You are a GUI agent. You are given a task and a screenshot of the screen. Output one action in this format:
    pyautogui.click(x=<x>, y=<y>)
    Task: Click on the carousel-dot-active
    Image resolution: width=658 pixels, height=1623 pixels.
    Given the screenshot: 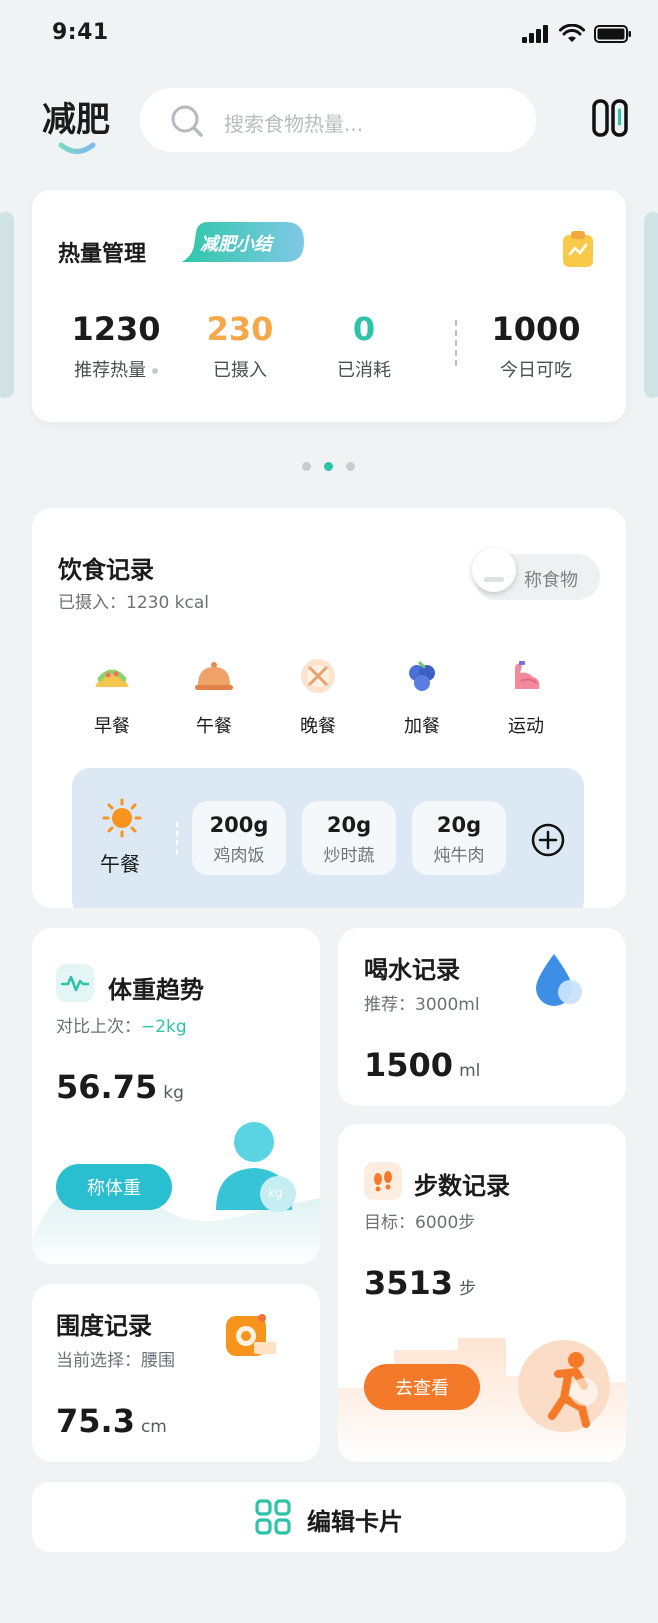 What is the action you would take?
    pyautogui.click(x=328, y=466)
    